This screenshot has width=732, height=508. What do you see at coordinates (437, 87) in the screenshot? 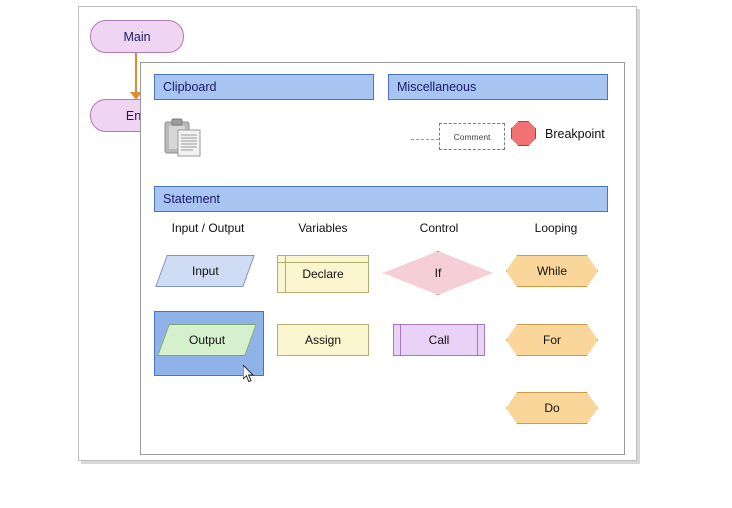
I see `section-header-miscellaneous-label: Miscellaneous` at bounding box center [437, 87].